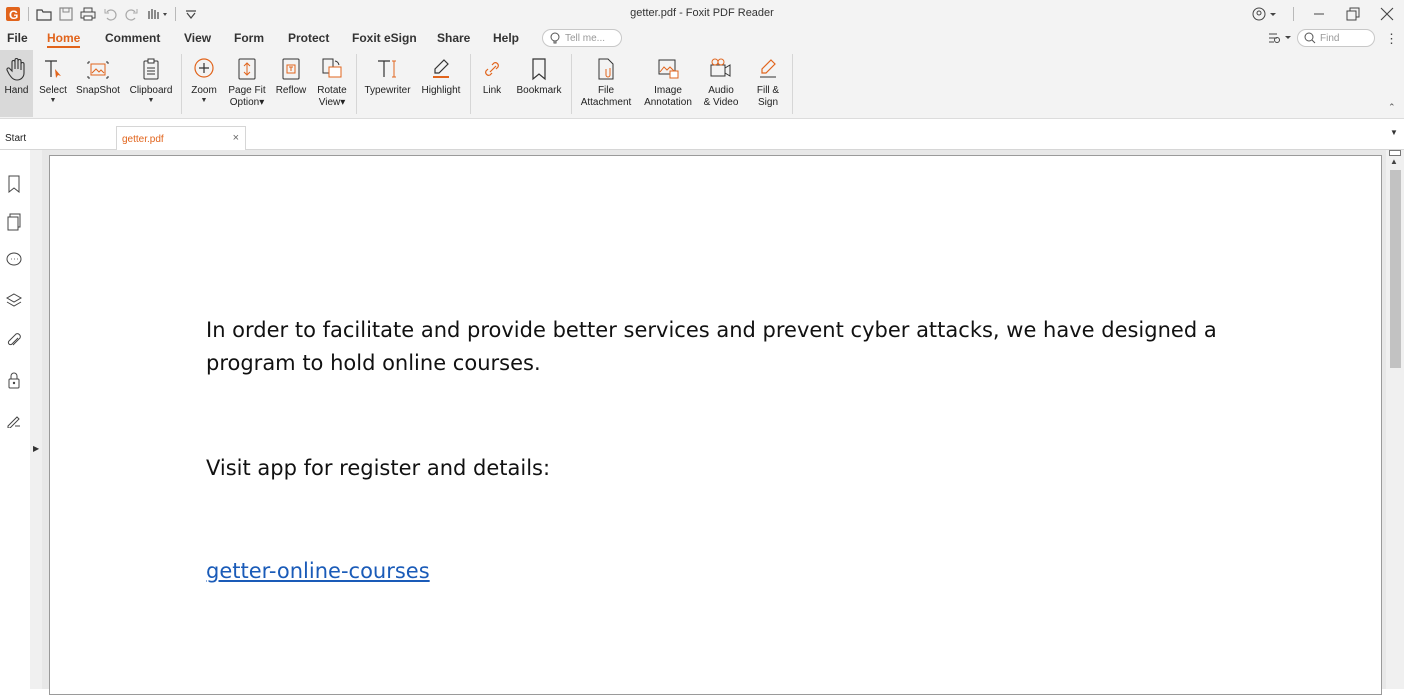 Image resolution: width=1404 pixels, height=695 pixels. I want to click on navigation-panel, so click(15, 419).